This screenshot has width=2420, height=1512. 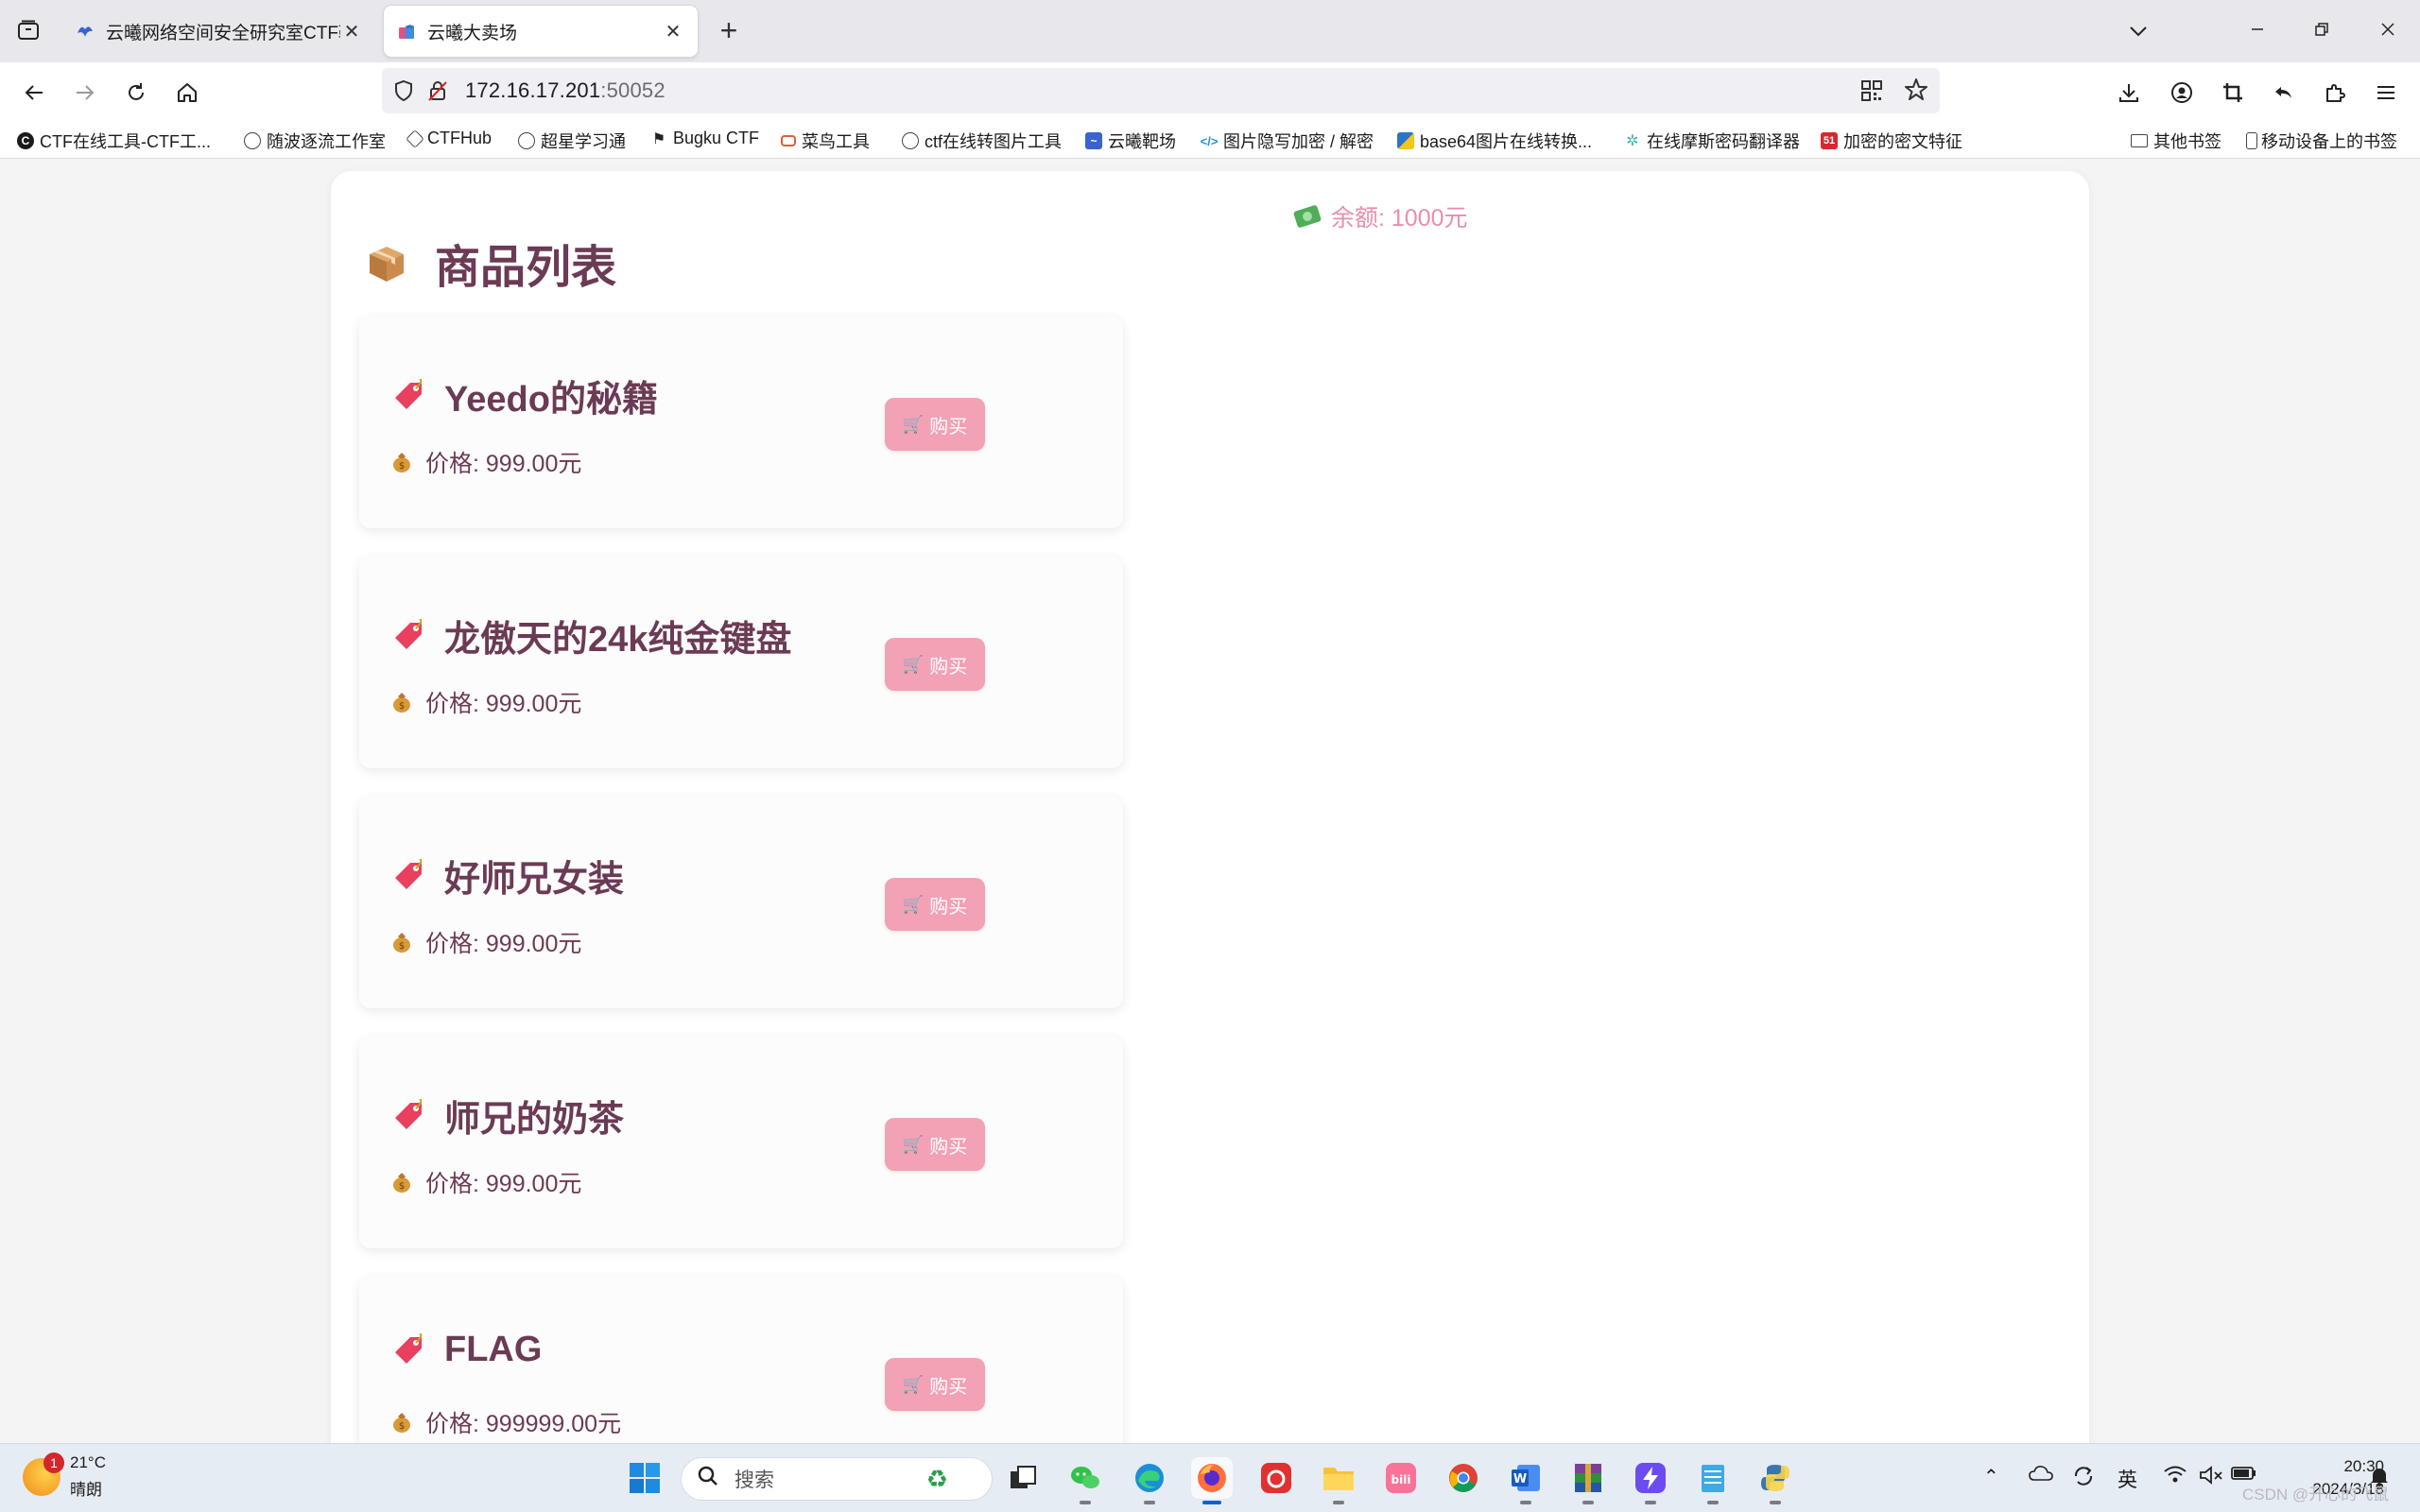 What do you see at coordinates (34, 93) in the screenshot?
I see `back-button` at bounding box center [34, 93].